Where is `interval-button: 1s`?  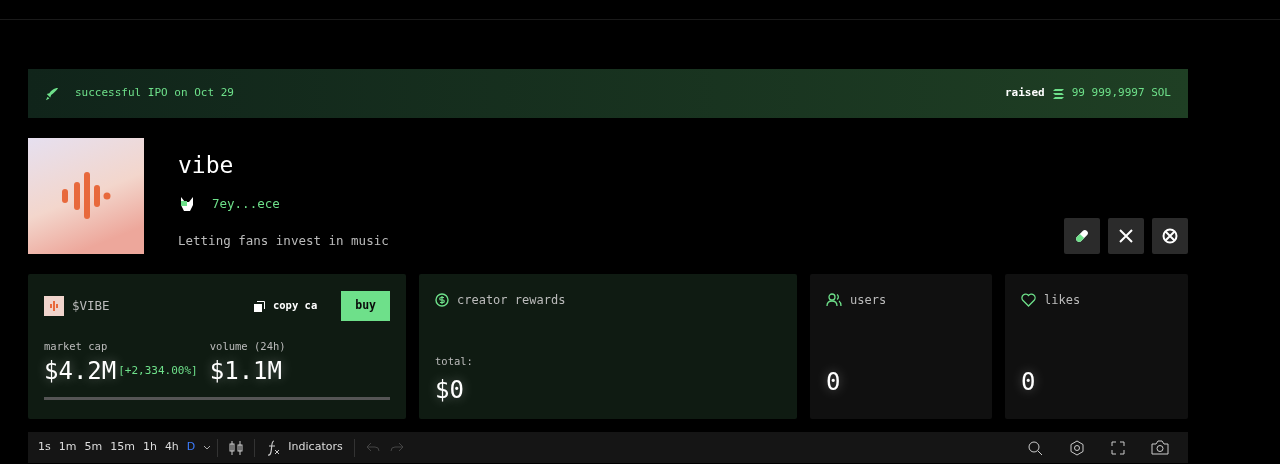
interval-button: 1s is located at coordinates (44, 447).